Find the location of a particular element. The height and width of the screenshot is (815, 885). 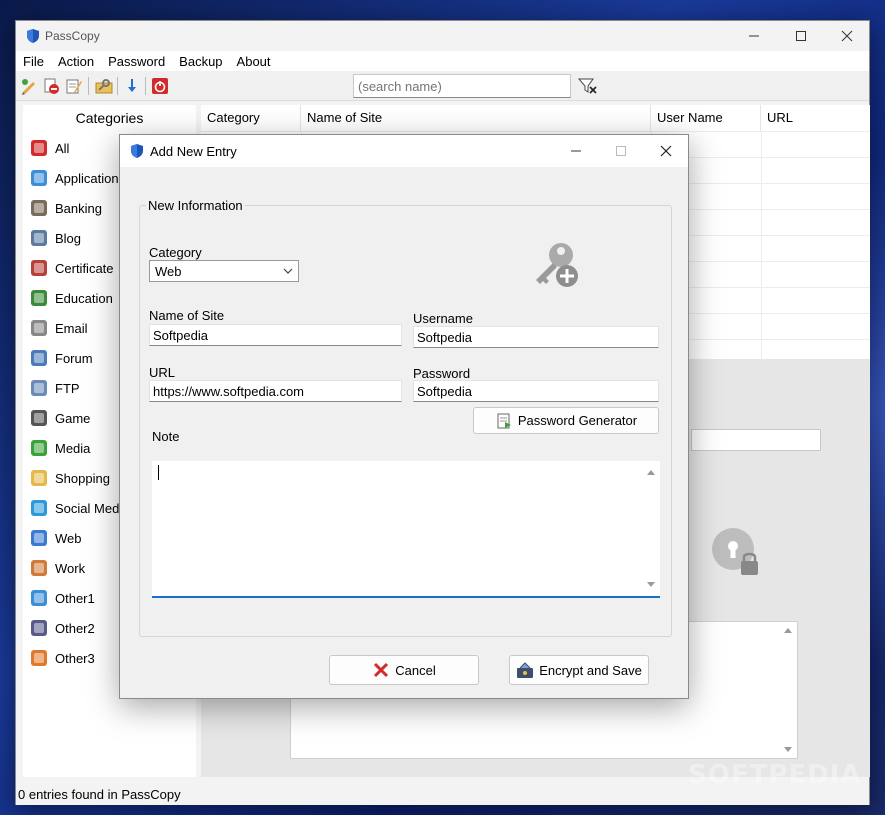

download-icon is located at coordinates (132, 85).